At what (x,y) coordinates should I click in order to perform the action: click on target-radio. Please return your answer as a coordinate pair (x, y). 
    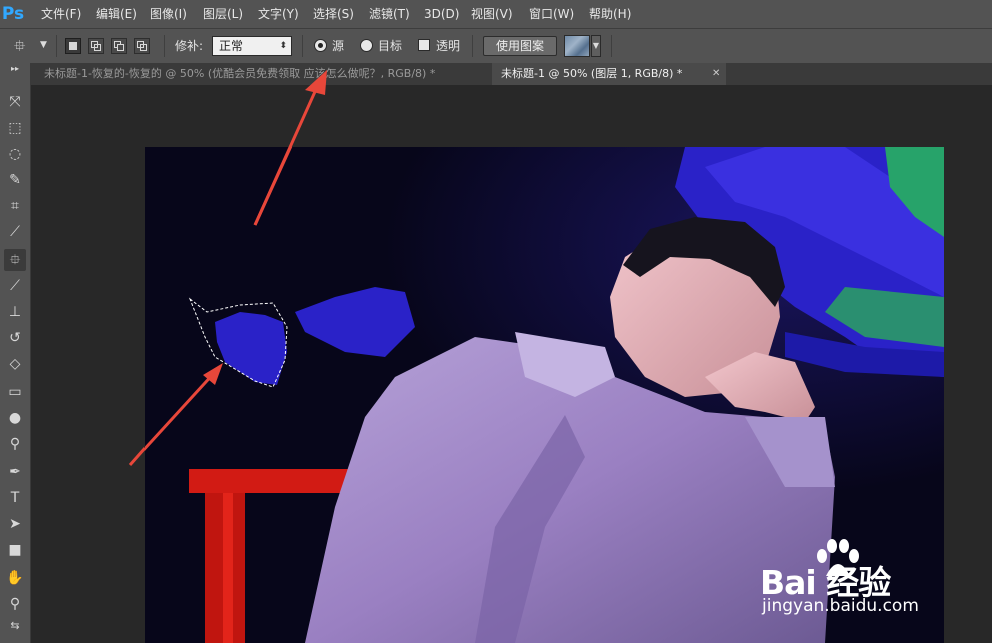
    Looking at the image, I should click on (366, 45).